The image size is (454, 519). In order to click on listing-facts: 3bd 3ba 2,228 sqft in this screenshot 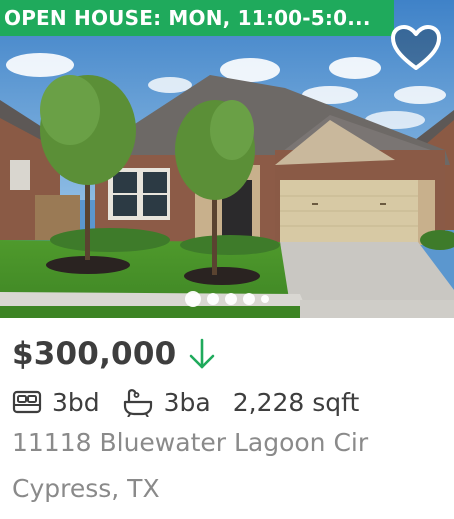, I will do `click(185, 402)`.